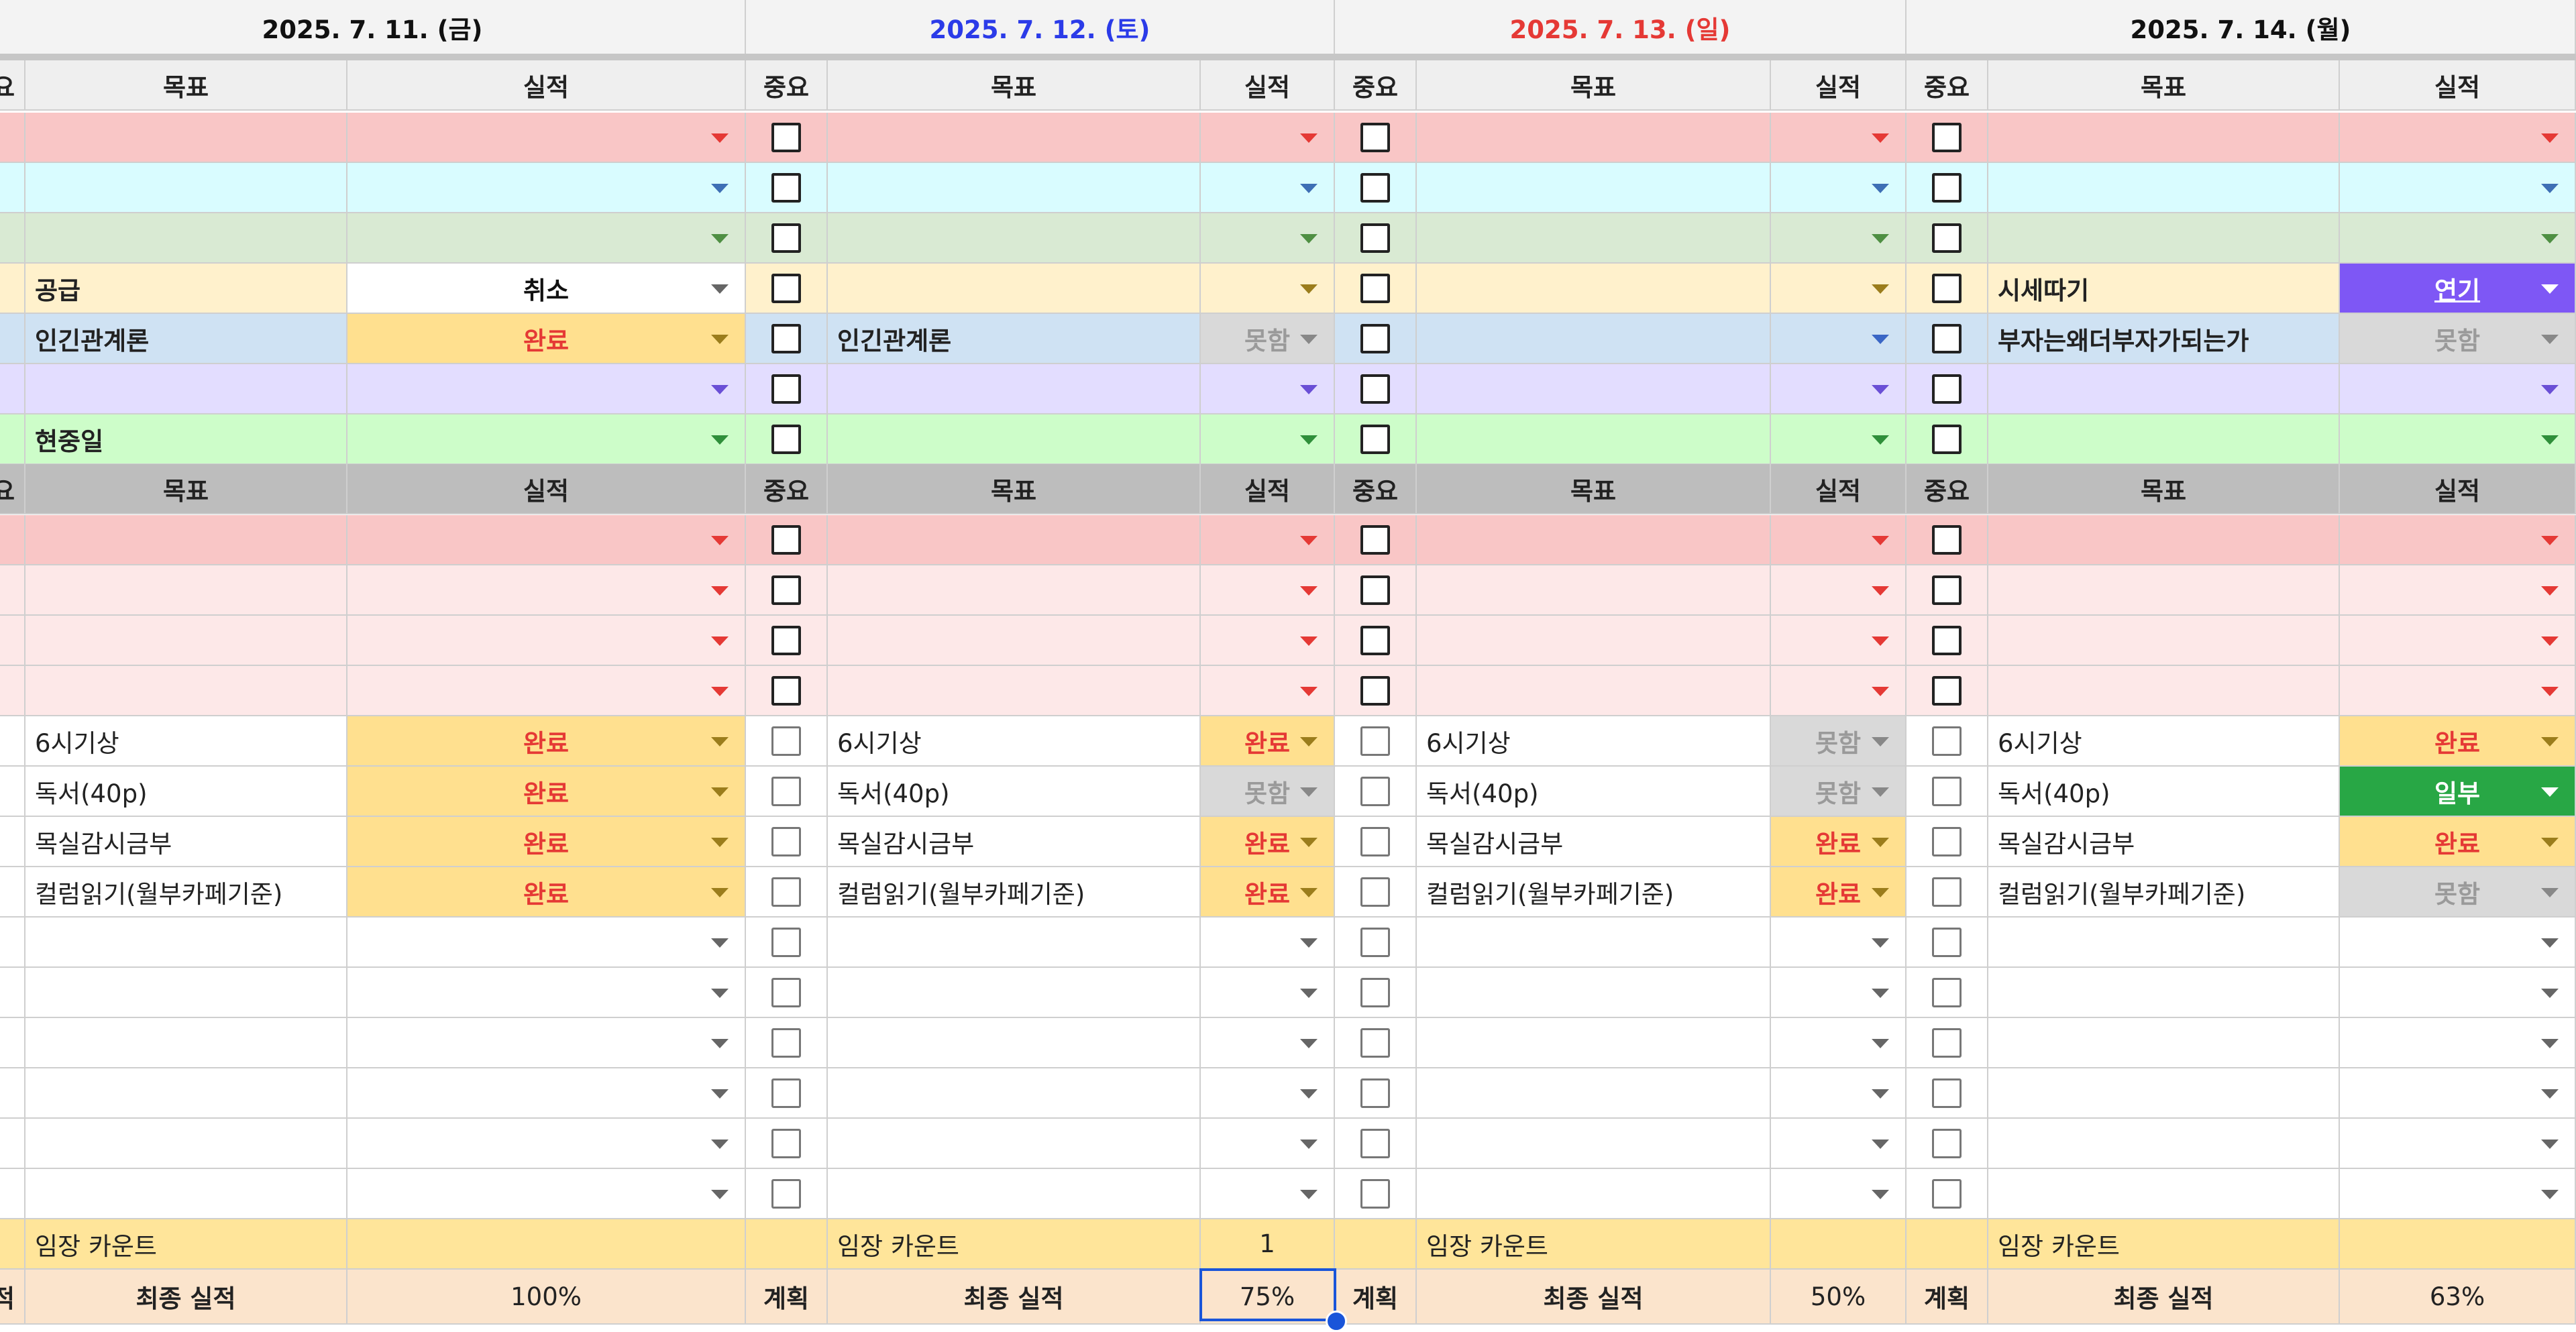 This screenshot has width=2576, height=1332. Describe the element at coordinates (2164, 741) in the screenshot. I see `goal-cell: 6시기상` at that location.